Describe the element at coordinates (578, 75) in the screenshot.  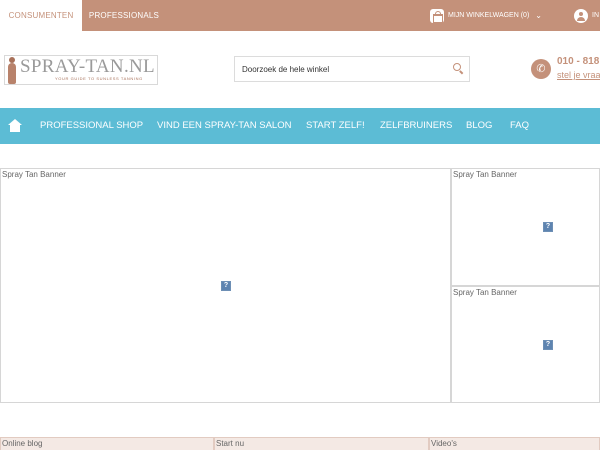
I see `ask-question-link: stel je vraa` at that location.